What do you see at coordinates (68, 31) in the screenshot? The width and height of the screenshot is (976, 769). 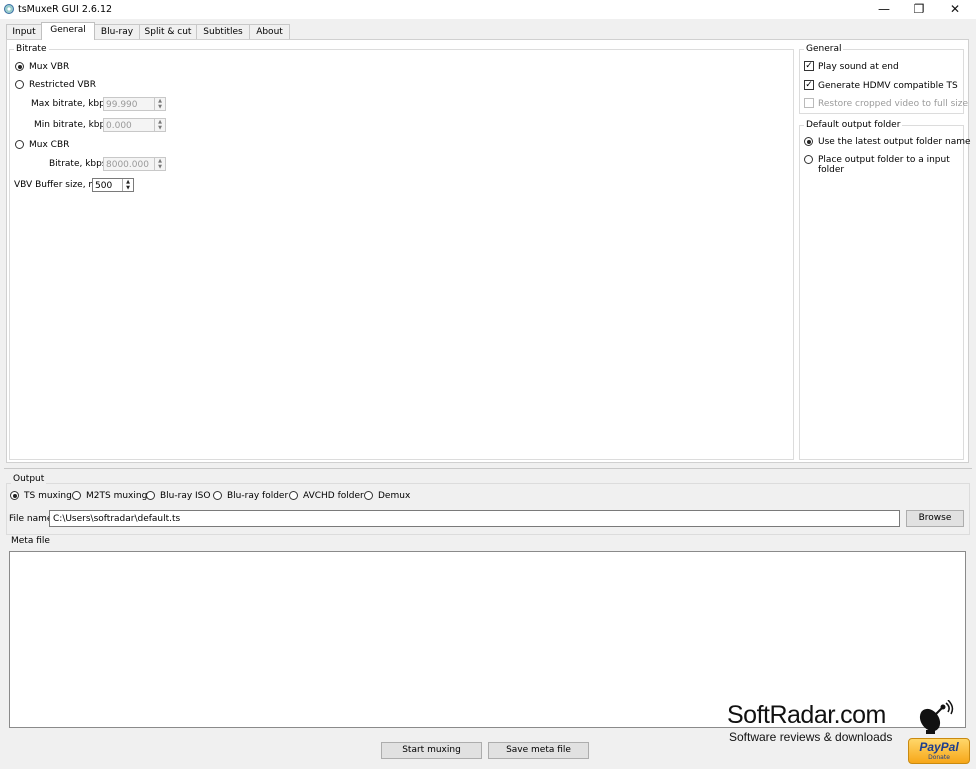 I see `tab-general: General` at bounding box center [68, 31].